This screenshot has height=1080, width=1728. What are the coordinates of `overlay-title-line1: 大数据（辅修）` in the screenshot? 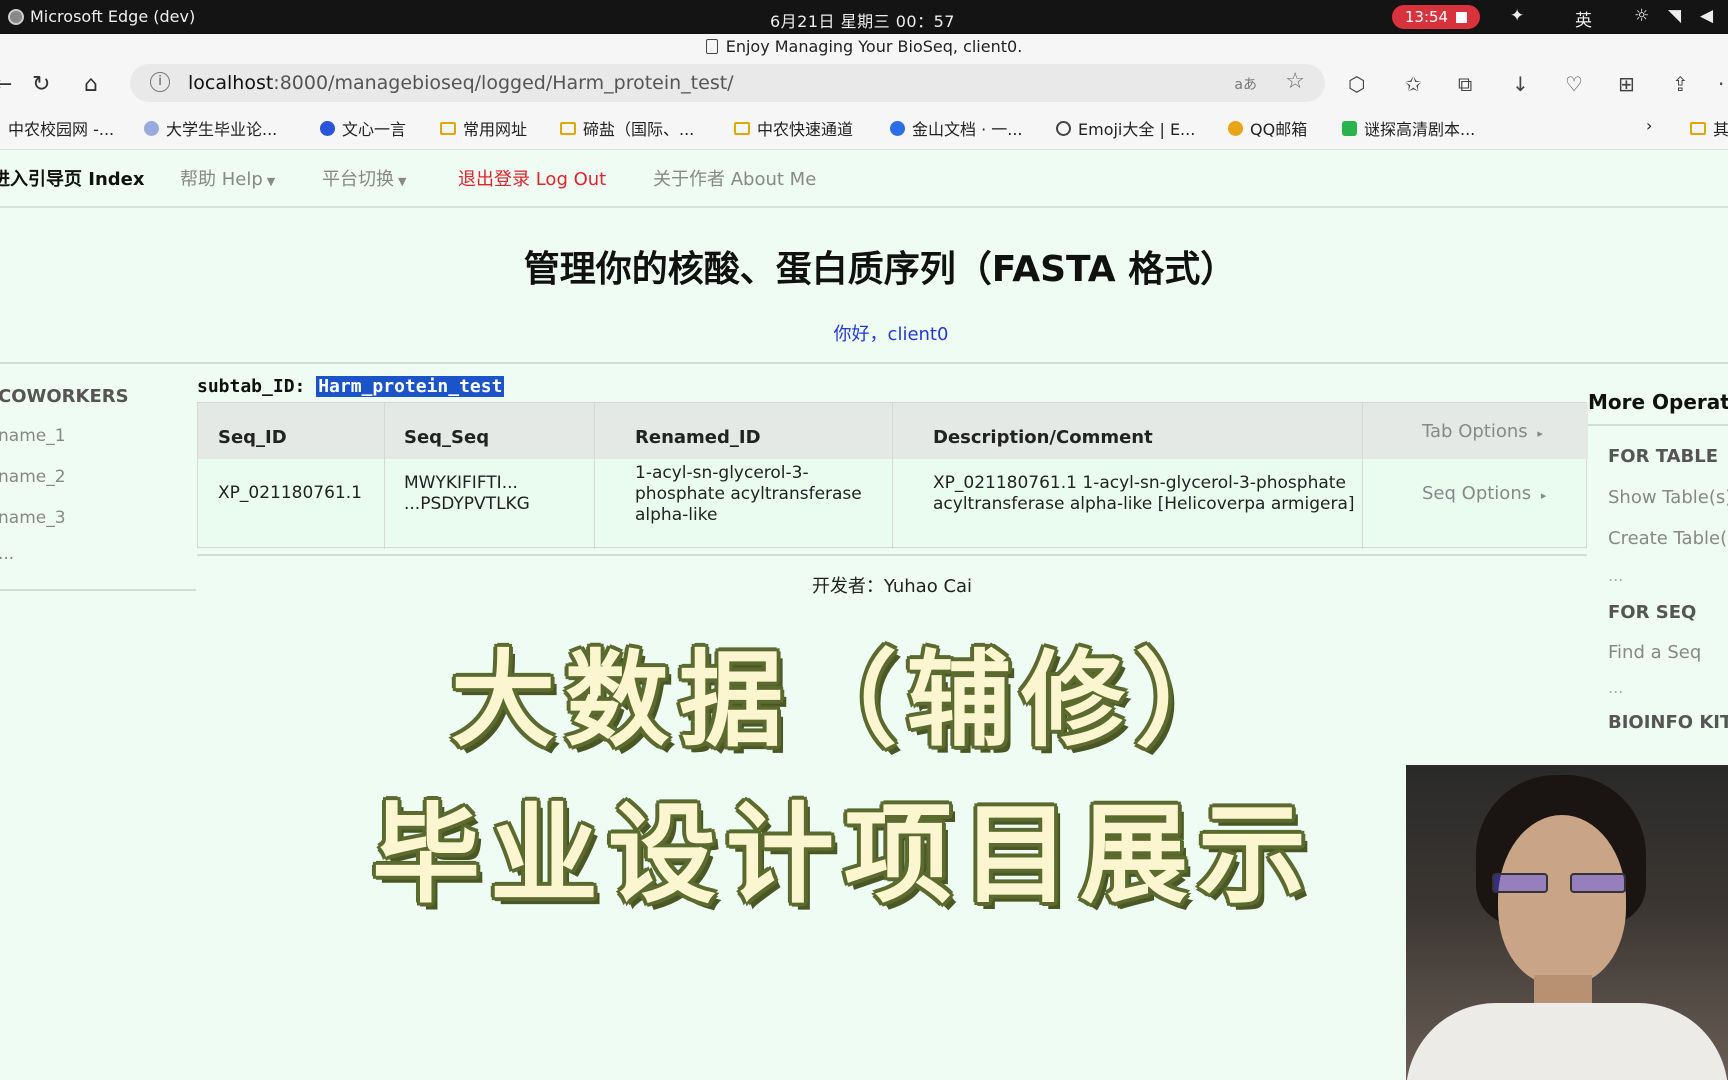 It's located at (849, 700).